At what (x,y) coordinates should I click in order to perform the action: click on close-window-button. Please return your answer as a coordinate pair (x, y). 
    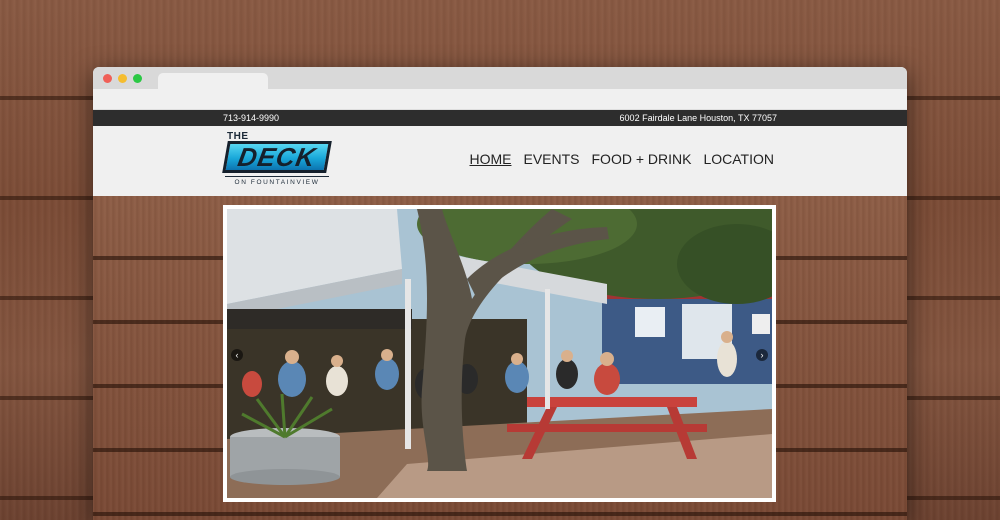
    Looking at the image, I should click on (107, 78).